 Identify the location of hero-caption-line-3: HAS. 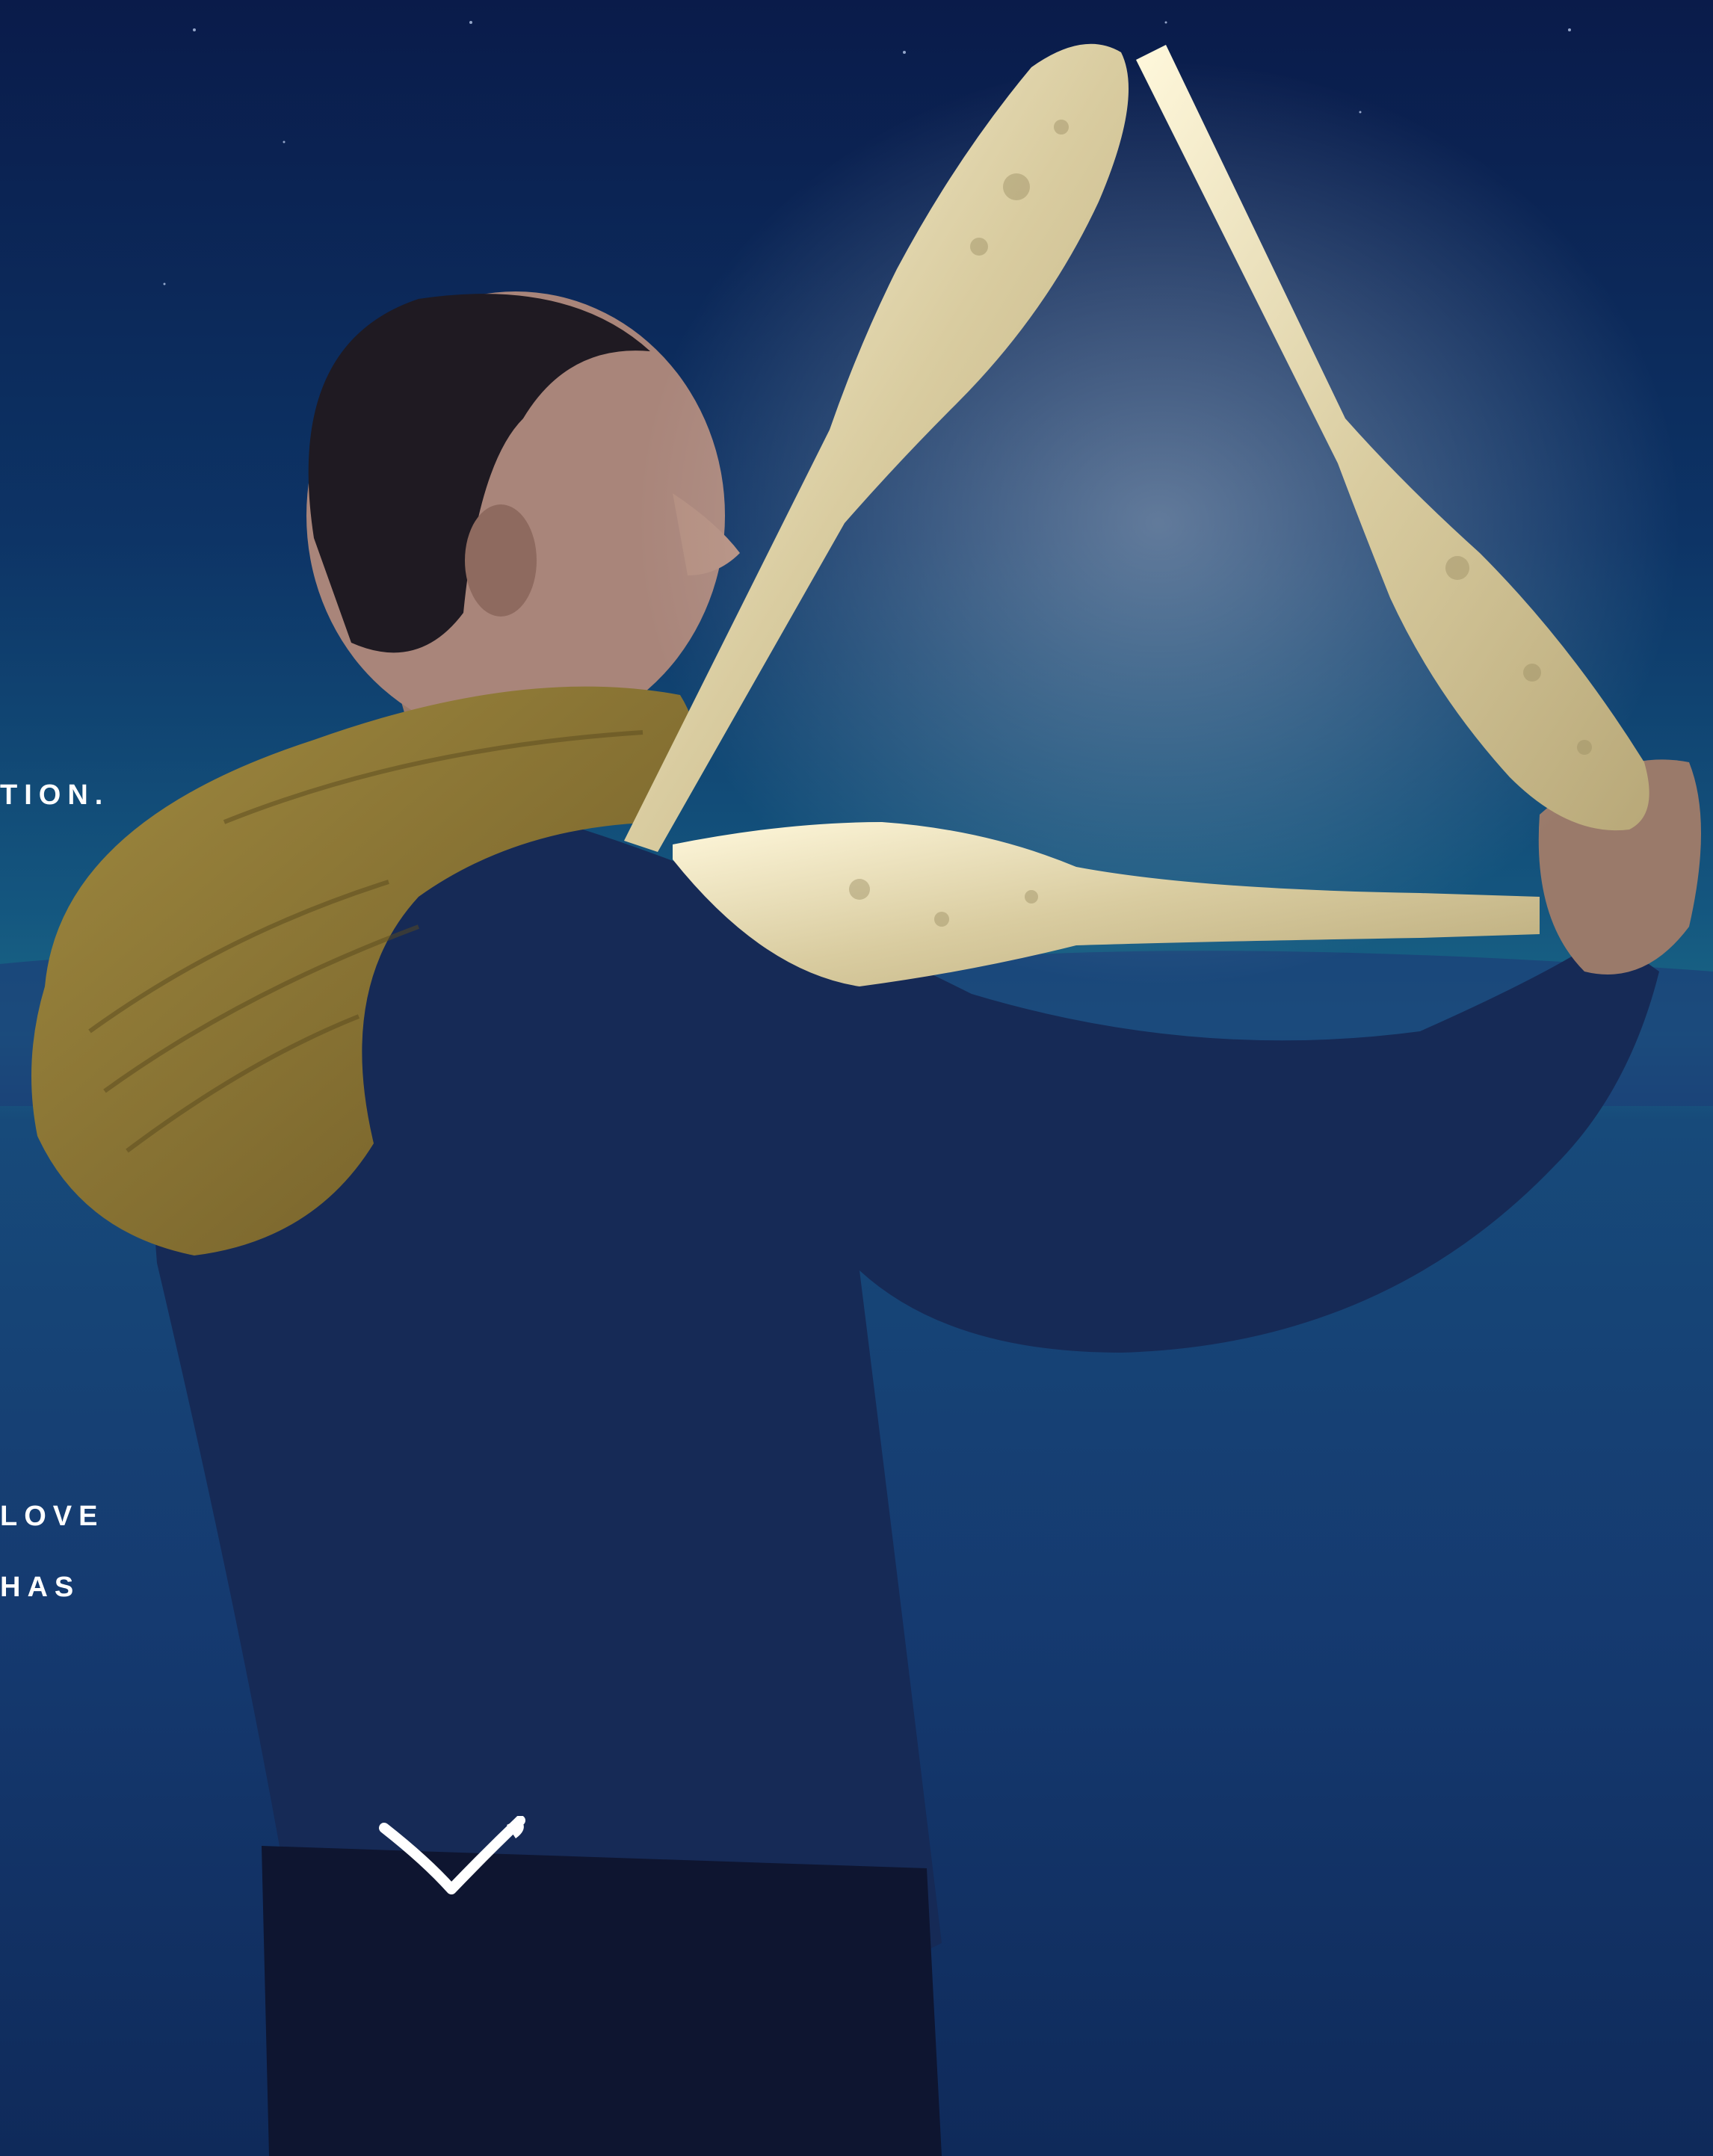
(40, 1587).